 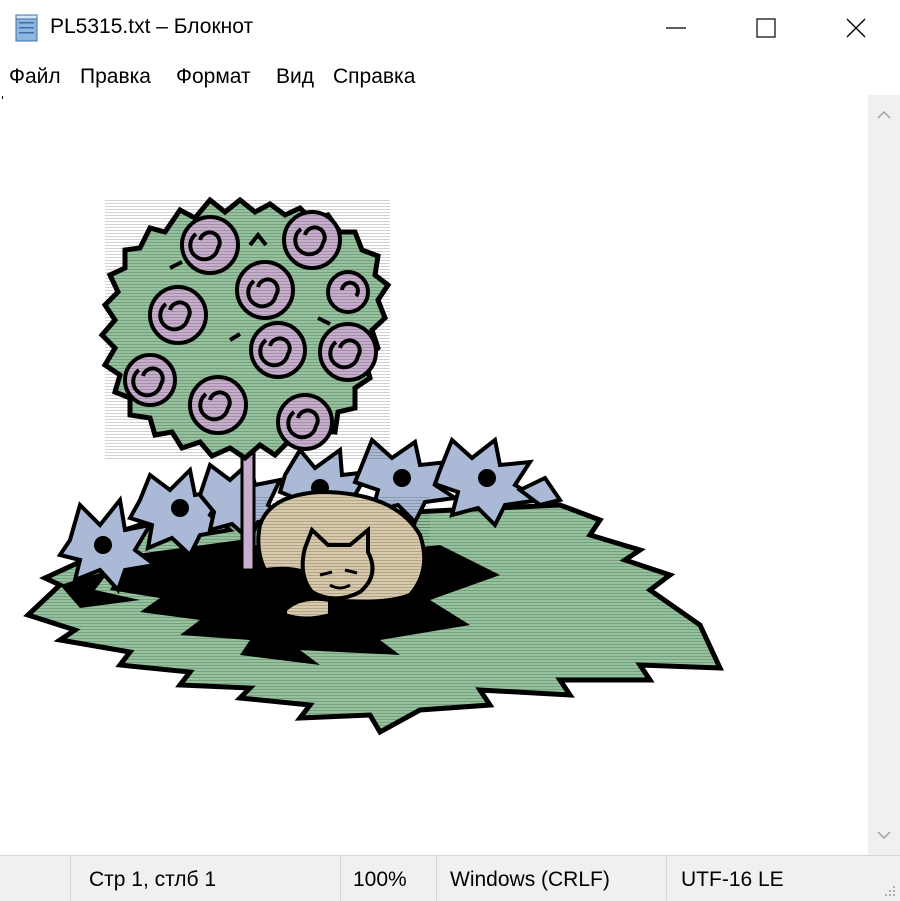 I want to click on status-encoding-segment: UTF-16 LE, so click(x=783, y=878).